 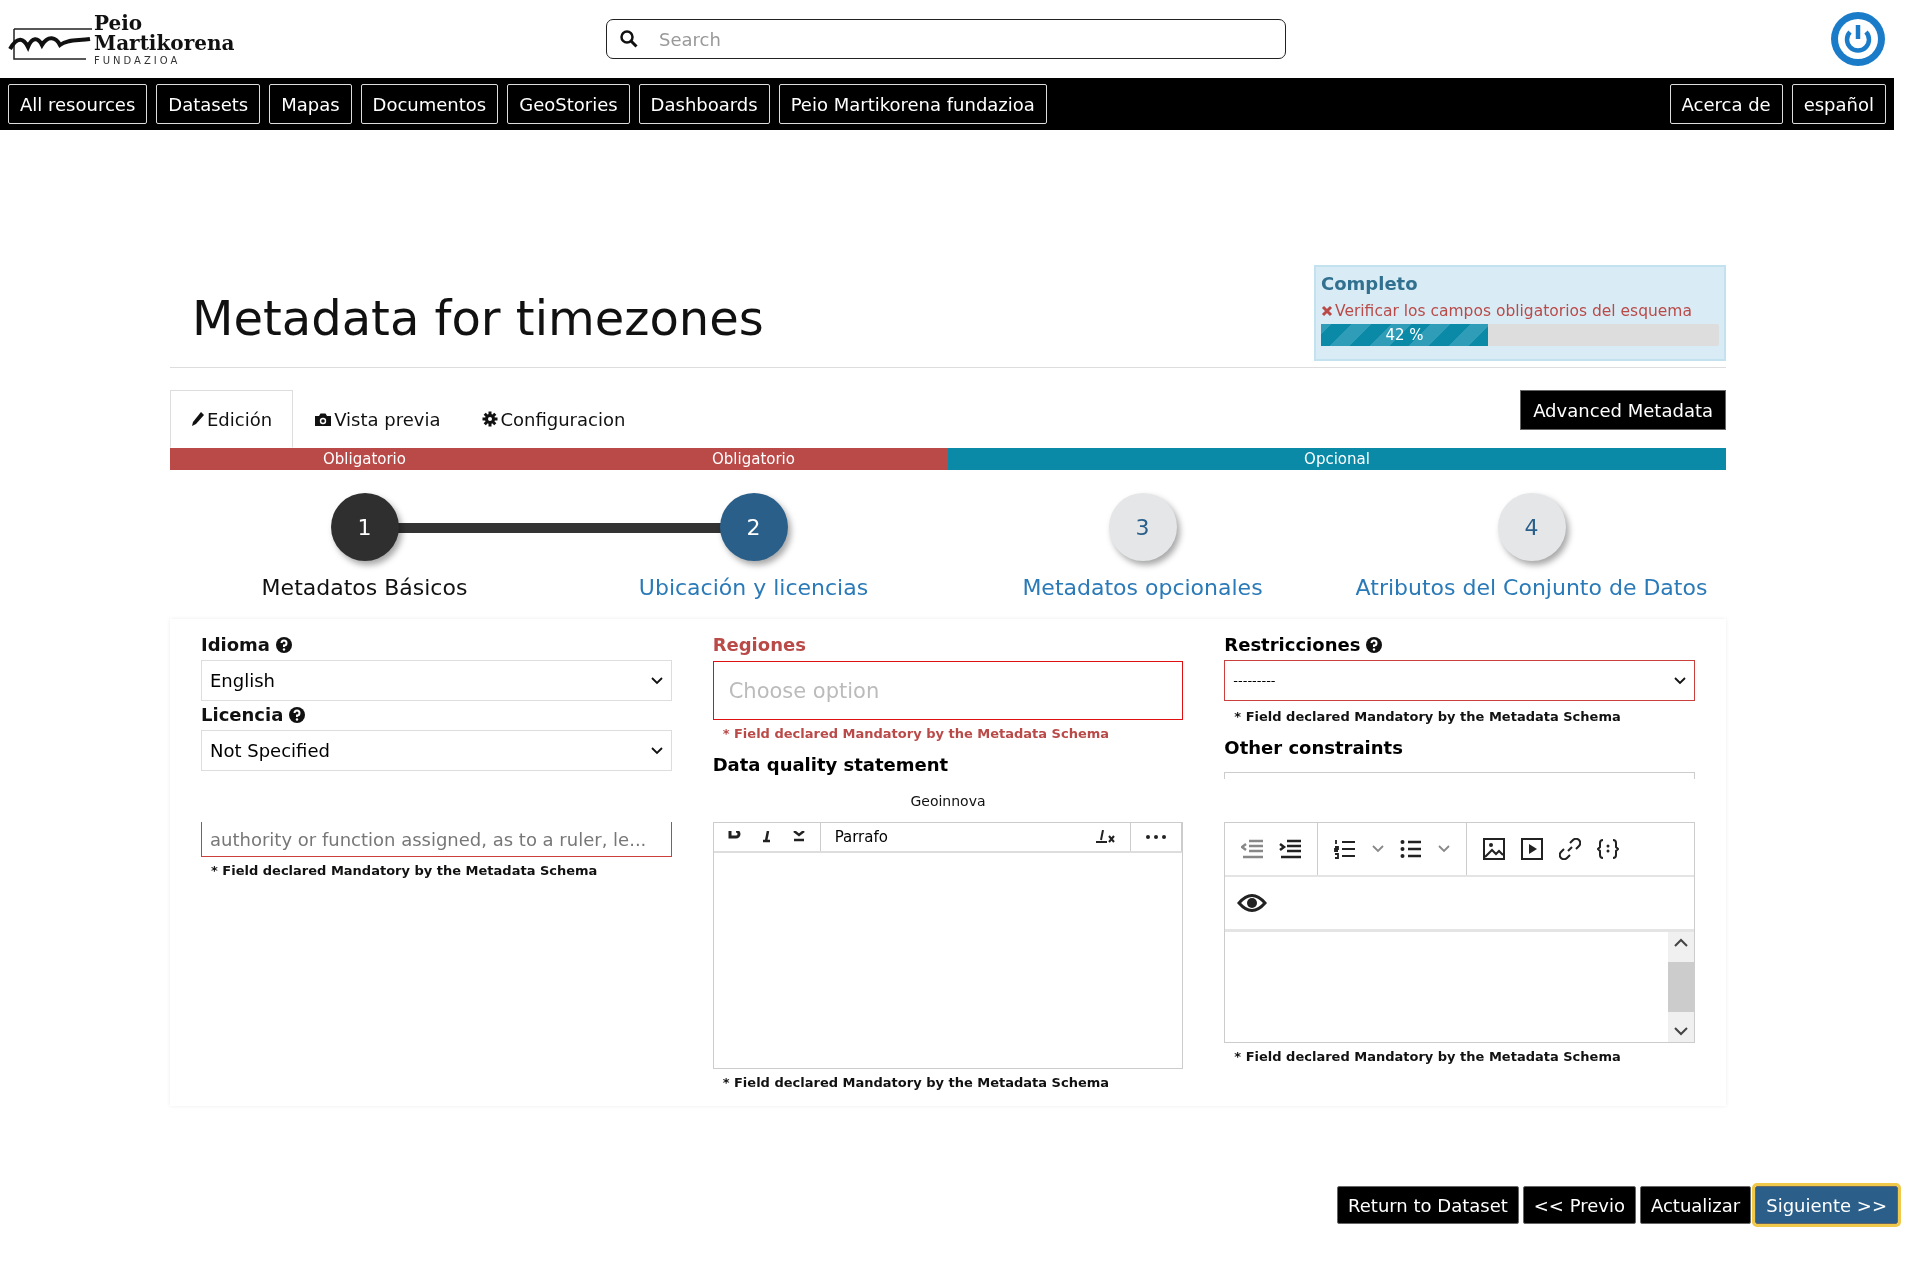 What do you see at coordinates (198, 419) in the screenshot?
I see `pencil-icon` at bounding box center [198, 419].